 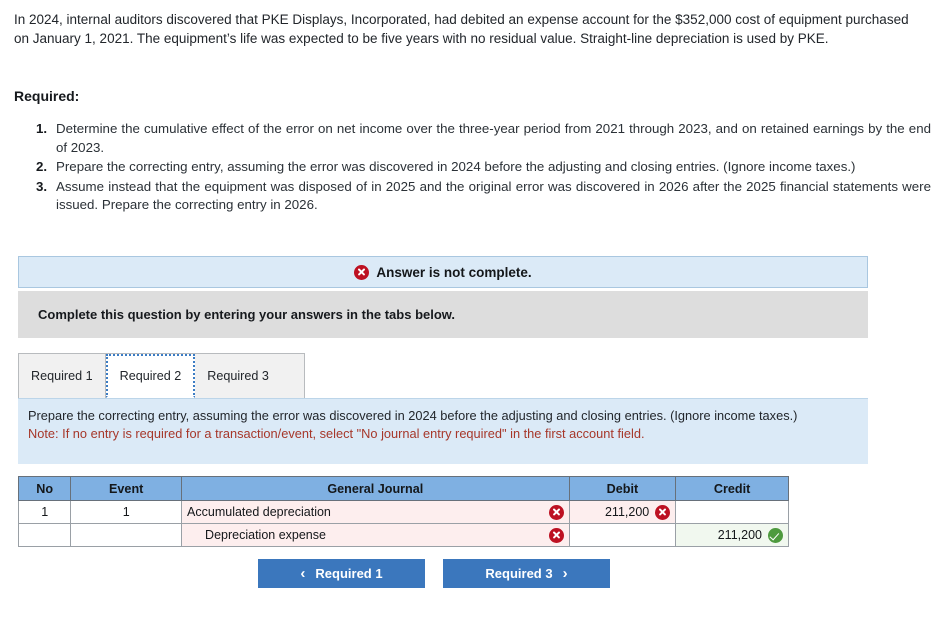 I want to click on cell-no: 1, so click(x=44, y=512).